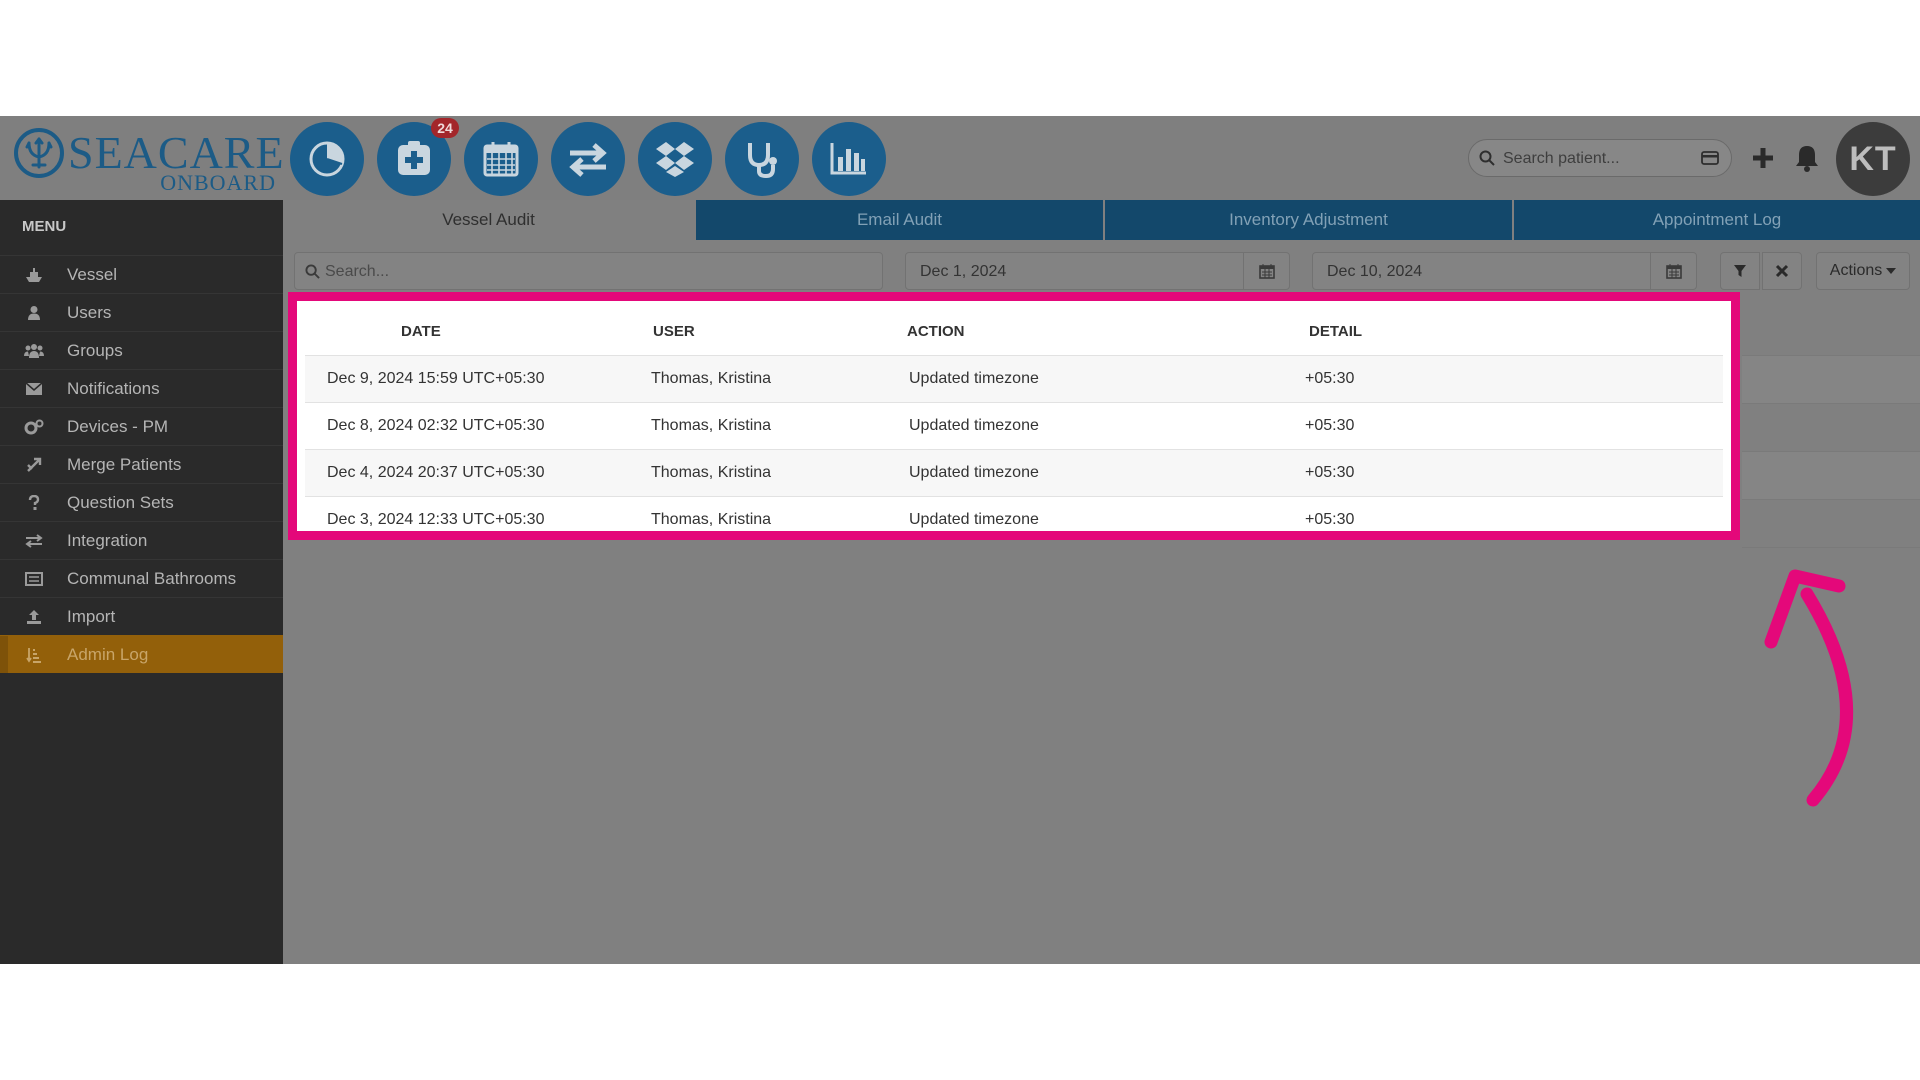 This screenshot has height=1080, width=1920. Describe the element at coordinates (141, 312) in the screenshot. I see `sidebar-item-users: Users` at that location.